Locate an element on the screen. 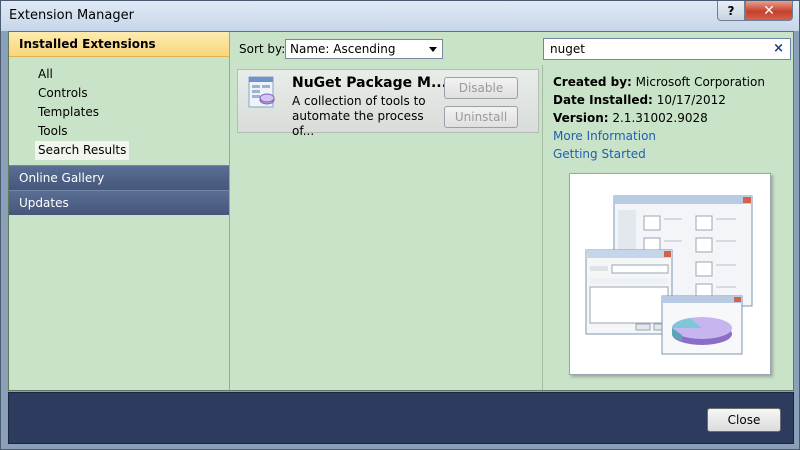 This screenshot has height=450, width=800. chevron-down-icon is located at coordinates (433, 49).